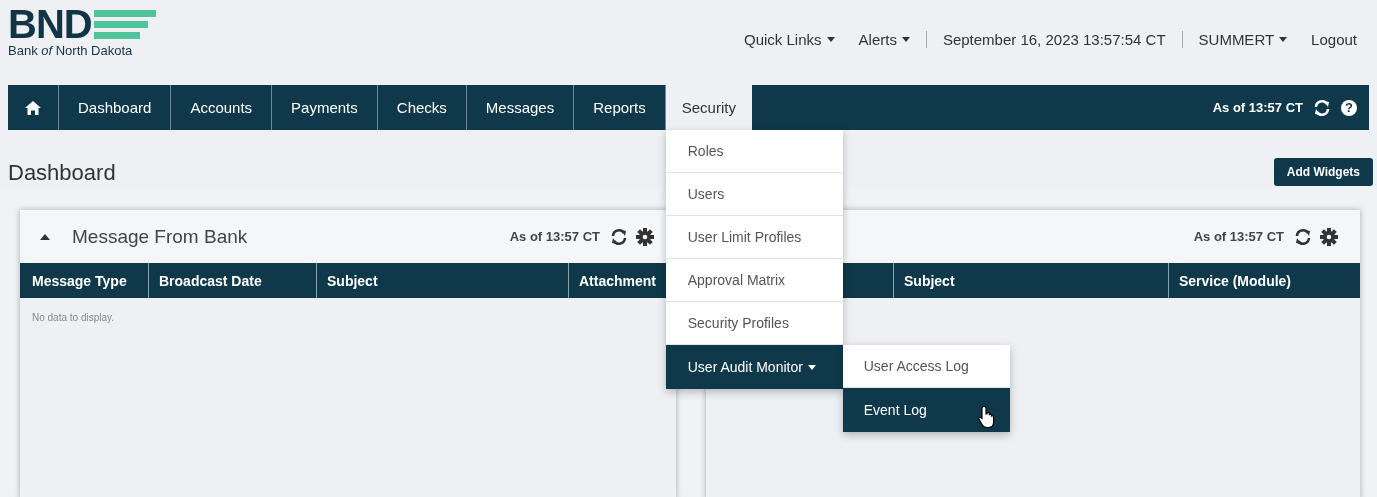 The height and width of the screenshot is (497, 1377). I want to click on column-header: Service (Module), so click(1264, 280).